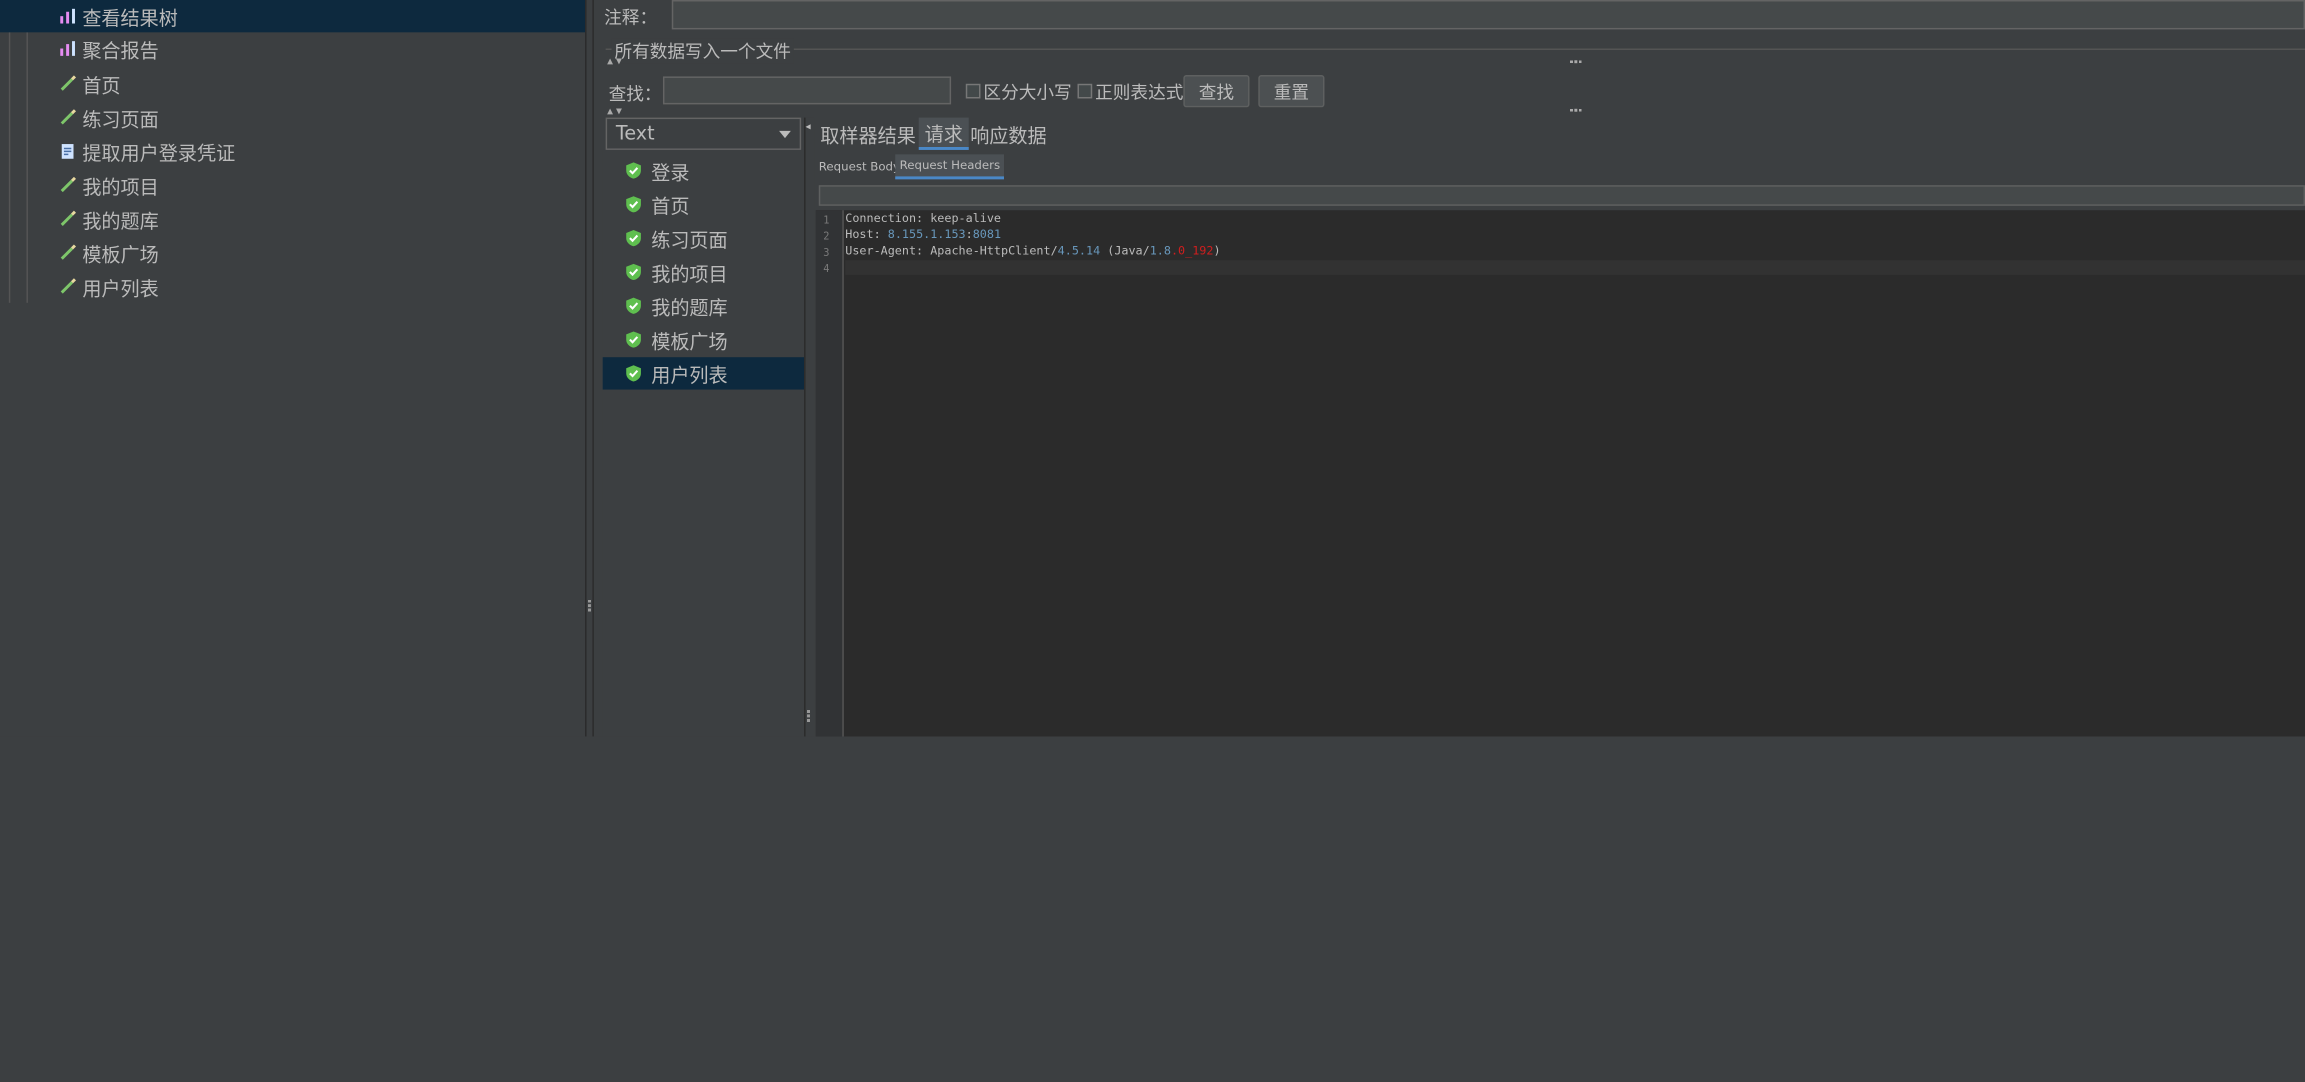  What do you see at coordinates (1488, 15) in the screenshot?
I see `comment-input` at bounding box center [1488, 15].